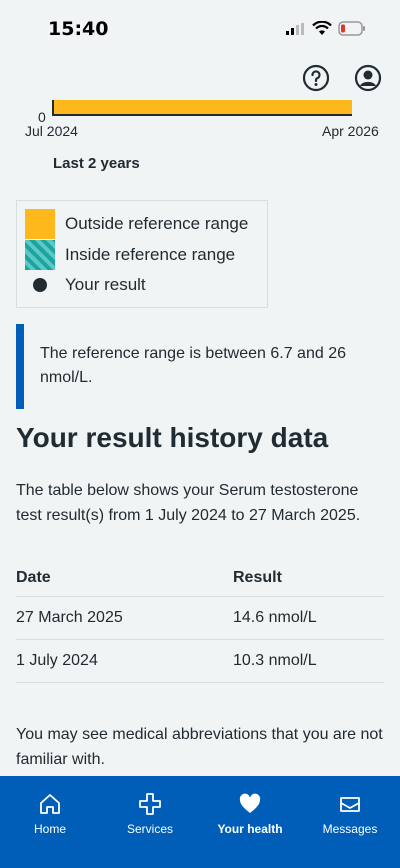 This screenshot has height=868, width=400. What do you see at coordinates (51, 131) in the screenshot?
I see `x-axis-start-label: Jul 2024` at bounding box center [51, 131].